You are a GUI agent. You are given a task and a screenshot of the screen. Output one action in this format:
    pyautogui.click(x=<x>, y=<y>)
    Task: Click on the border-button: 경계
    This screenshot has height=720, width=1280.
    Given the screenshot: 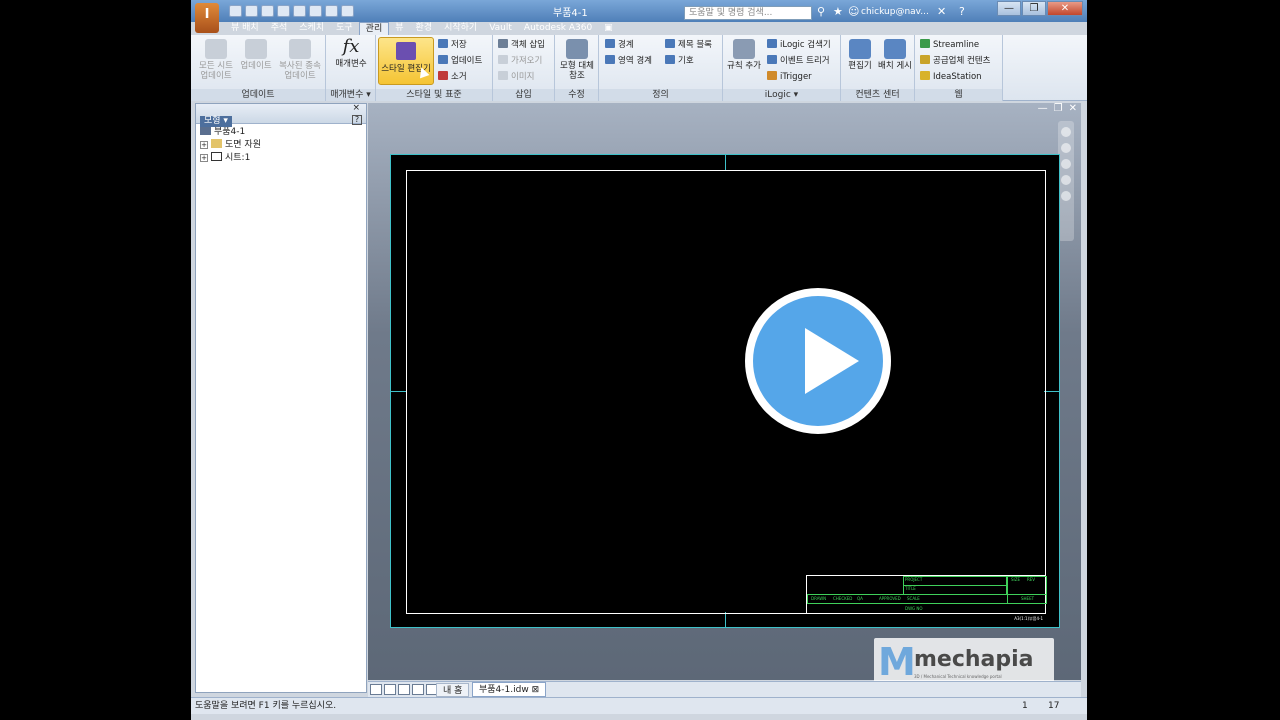 What is the action you would take?
    pyautogui.click(x=619, y=45)
    